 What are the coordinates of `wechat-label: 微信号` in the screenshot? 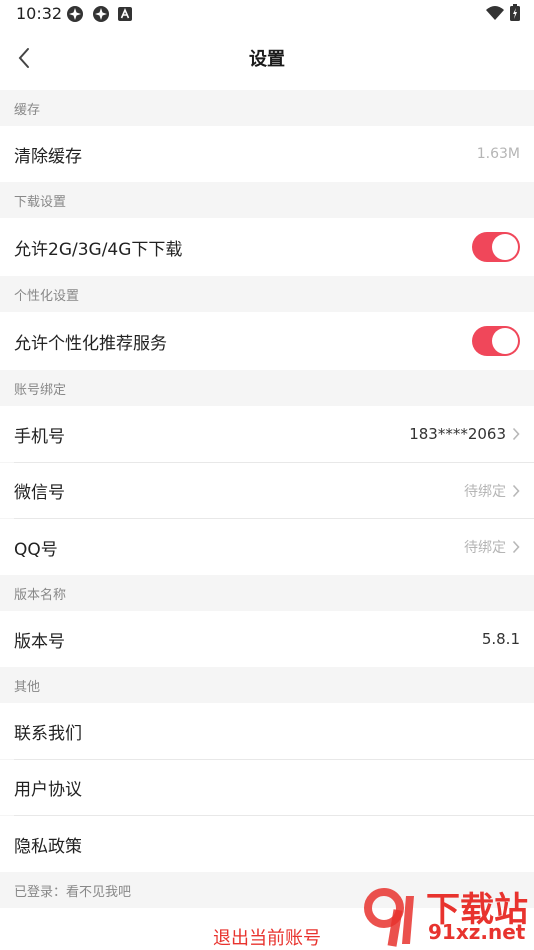 It's located at (39, 493).